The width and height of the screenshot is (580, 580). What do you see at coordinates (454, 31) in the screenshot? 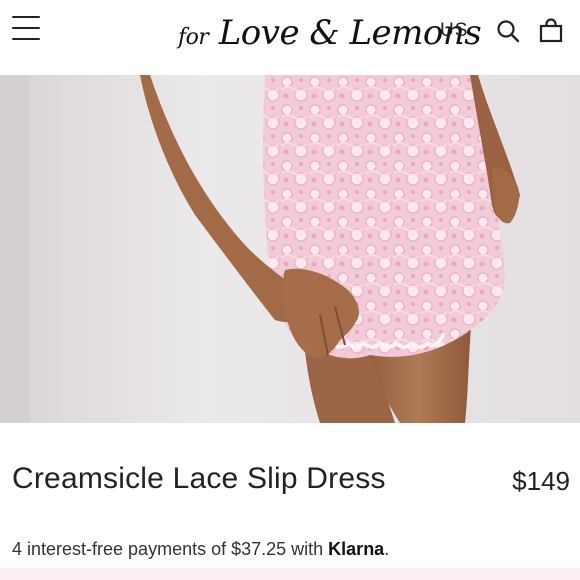
I see `region-selector: US` at bounding box center [454, 31].